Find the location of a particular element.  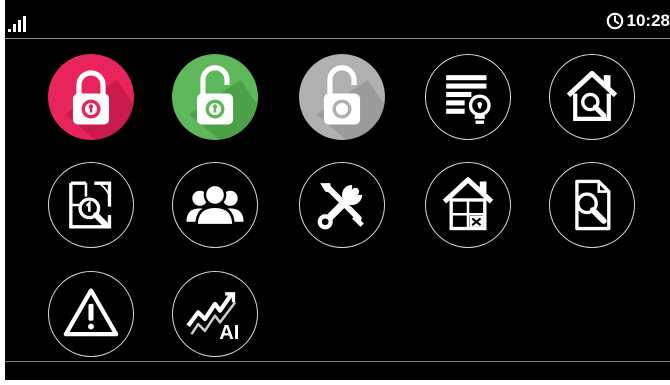

clock-icon is located at coordinates (614, 21).